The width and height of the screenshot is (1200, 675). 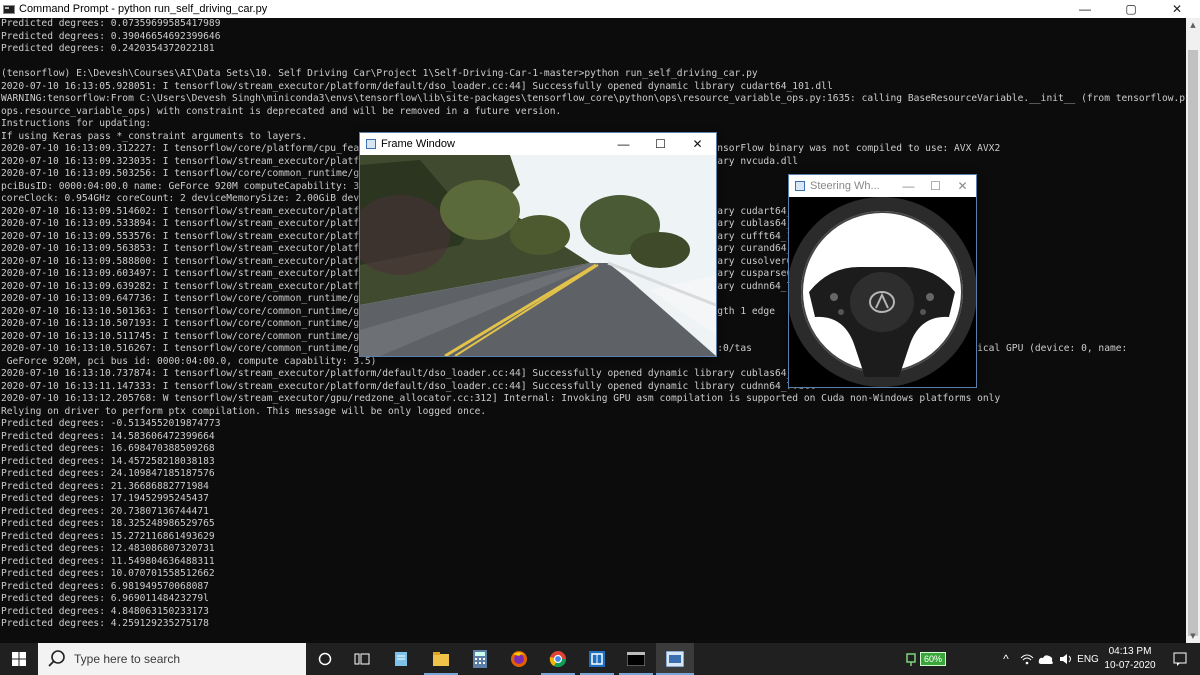 What do you see at coordinates (480, 659) in the screenshot?
I see `calculator-icon` at bounding box center [480, 659].